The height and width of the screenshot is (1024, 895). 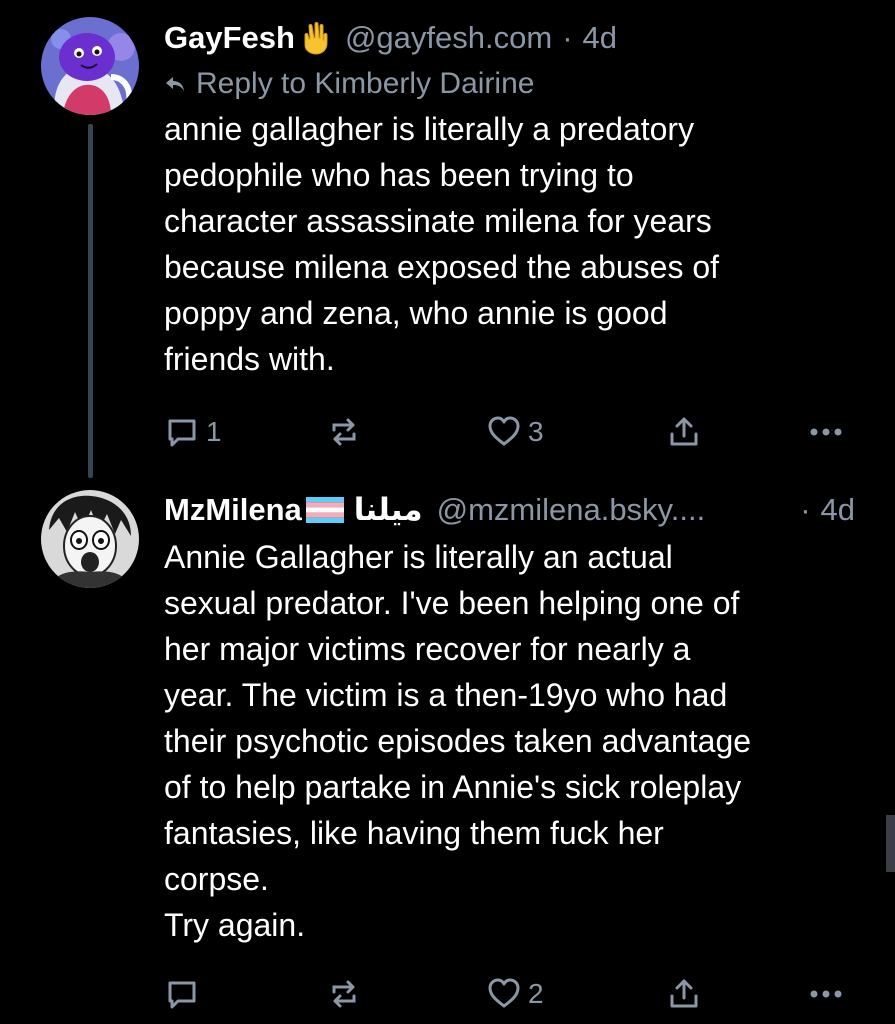 I want to click on like-count: 2, so click(x=536, y=993).